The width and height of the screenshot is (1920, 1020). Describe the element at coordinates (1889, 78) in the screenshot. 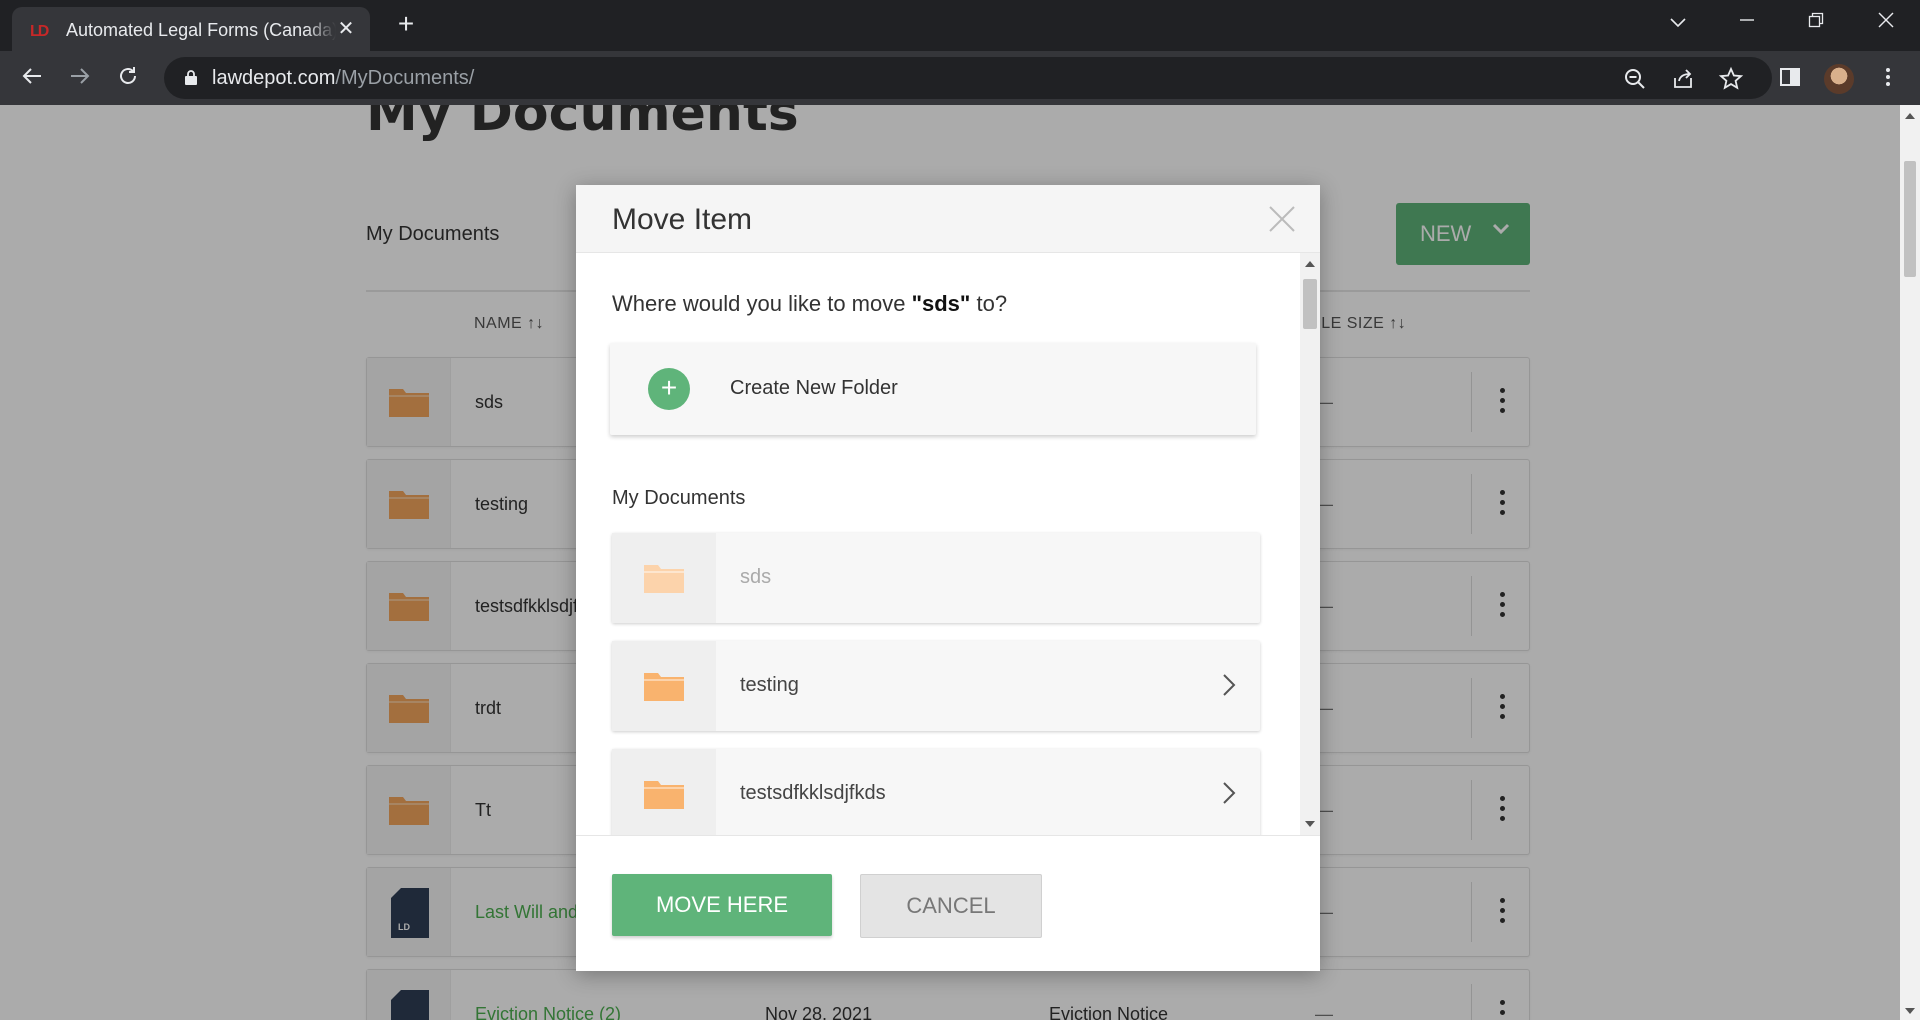

I see `browser-menu-icon` at that location.